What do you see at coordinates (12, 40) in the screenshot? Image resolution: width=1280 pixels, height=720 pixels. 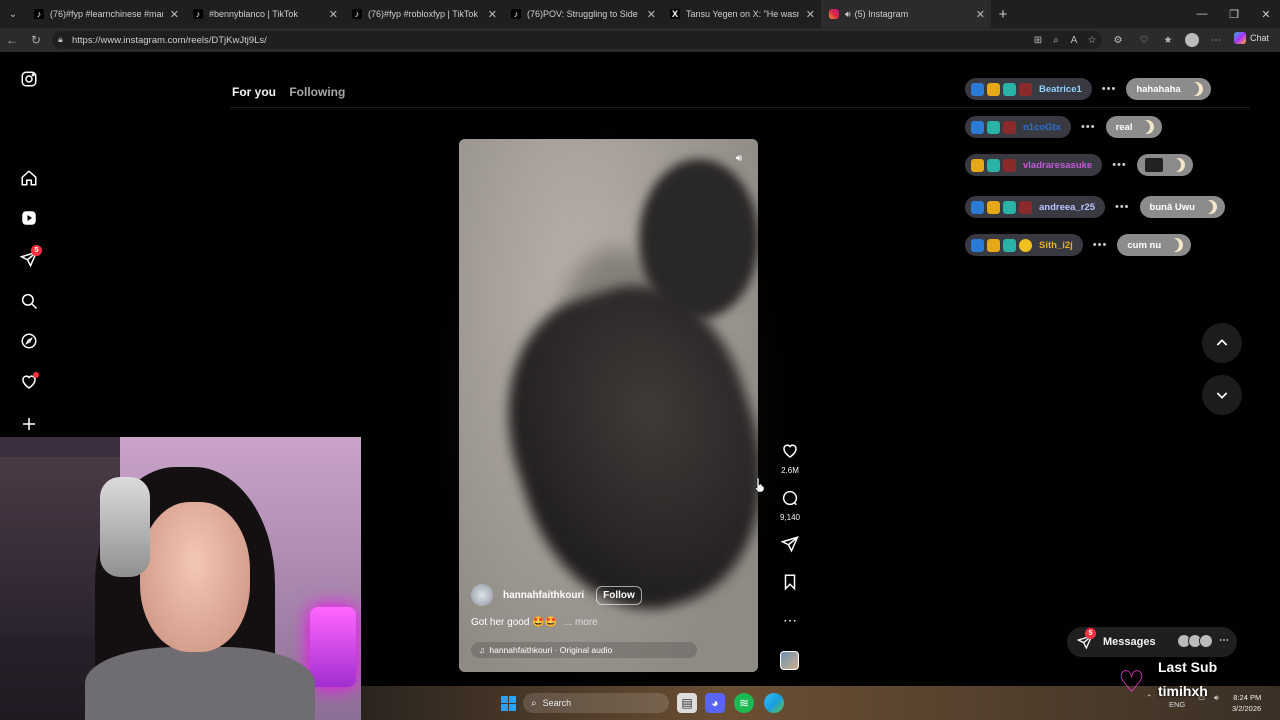 I see `back-icon: ←` at bounding box center [12, 40].